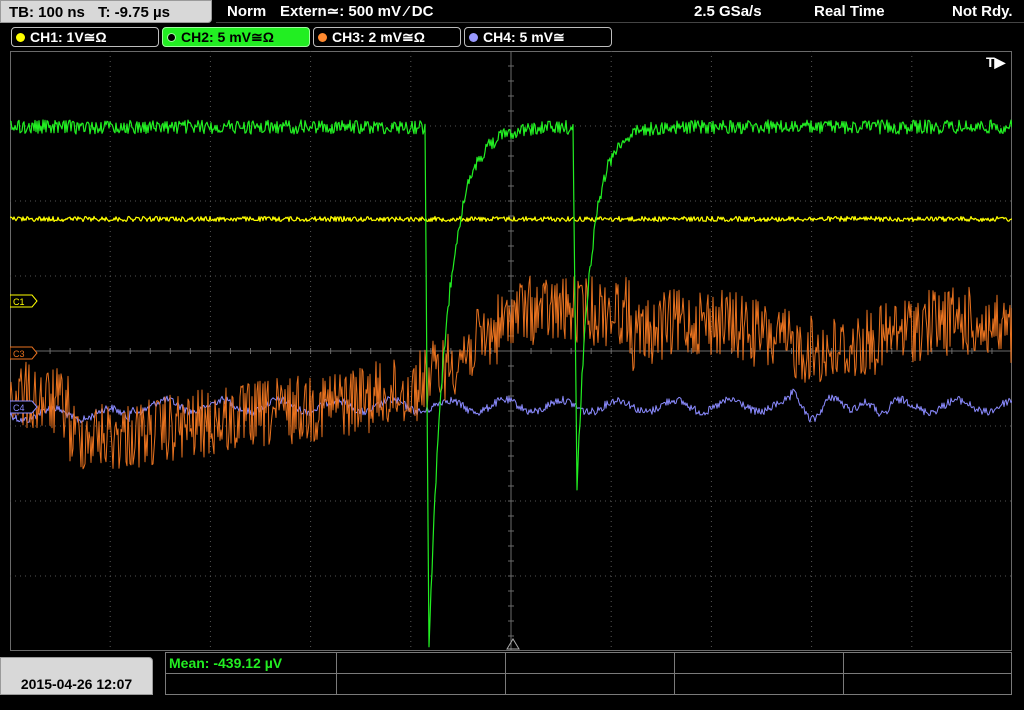 The image size is (1024, 710). Describe the element at coordinates (356, 12) in the screenshot. I see `trigger-source: Extern≃: 500 mV ⁄ DC` at that location.